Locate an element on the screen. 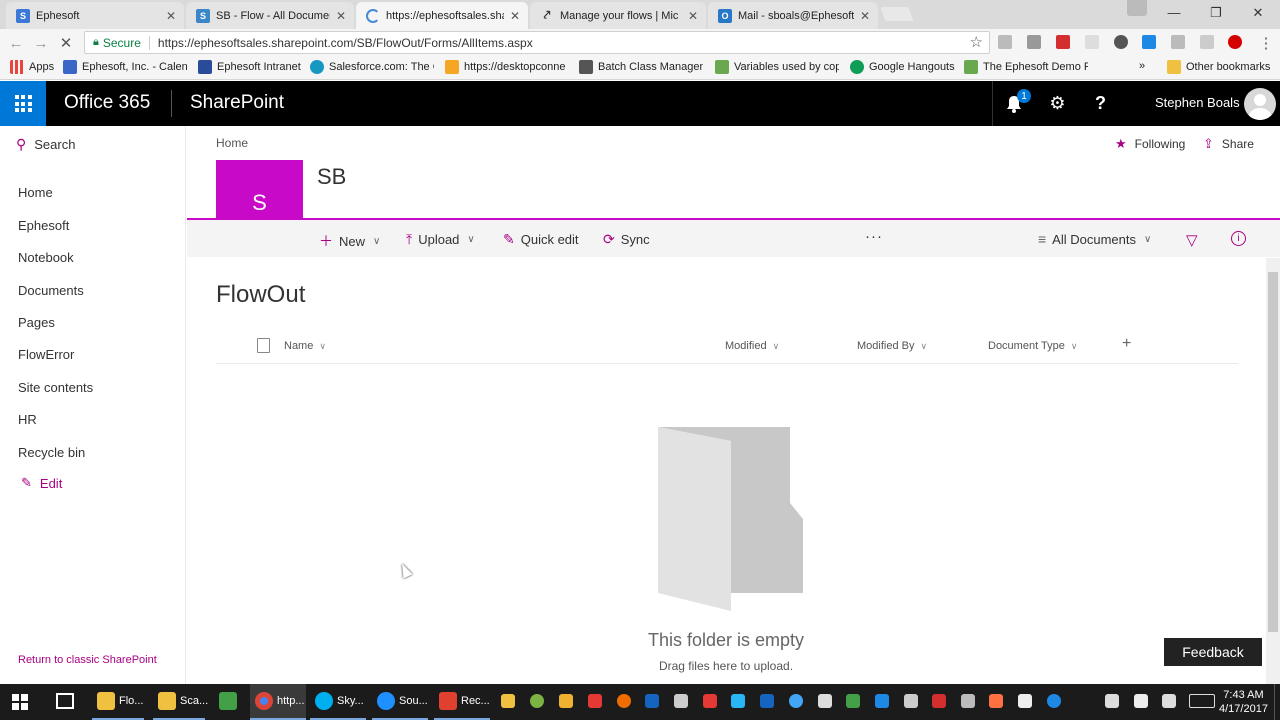 This screenshot has width=1280, height=720. bookmark-item: Salesforce.com: The C is located at coordinates (372, 67).